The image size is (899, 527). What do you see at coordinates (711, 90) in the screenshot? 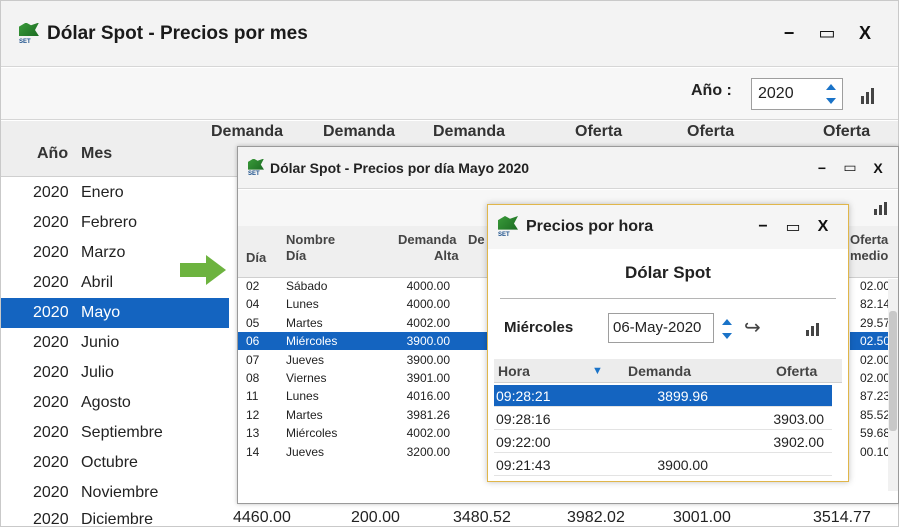
I see `year-label: Año :` at bounding box center [711, 90].